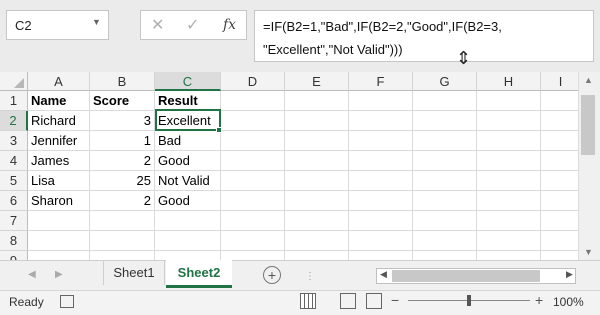 The image size is (600, 315). What do you see at coordinates (122, 101) in the screenshot?
I see `cell-b1: Score` at bounding box center [122, 101].